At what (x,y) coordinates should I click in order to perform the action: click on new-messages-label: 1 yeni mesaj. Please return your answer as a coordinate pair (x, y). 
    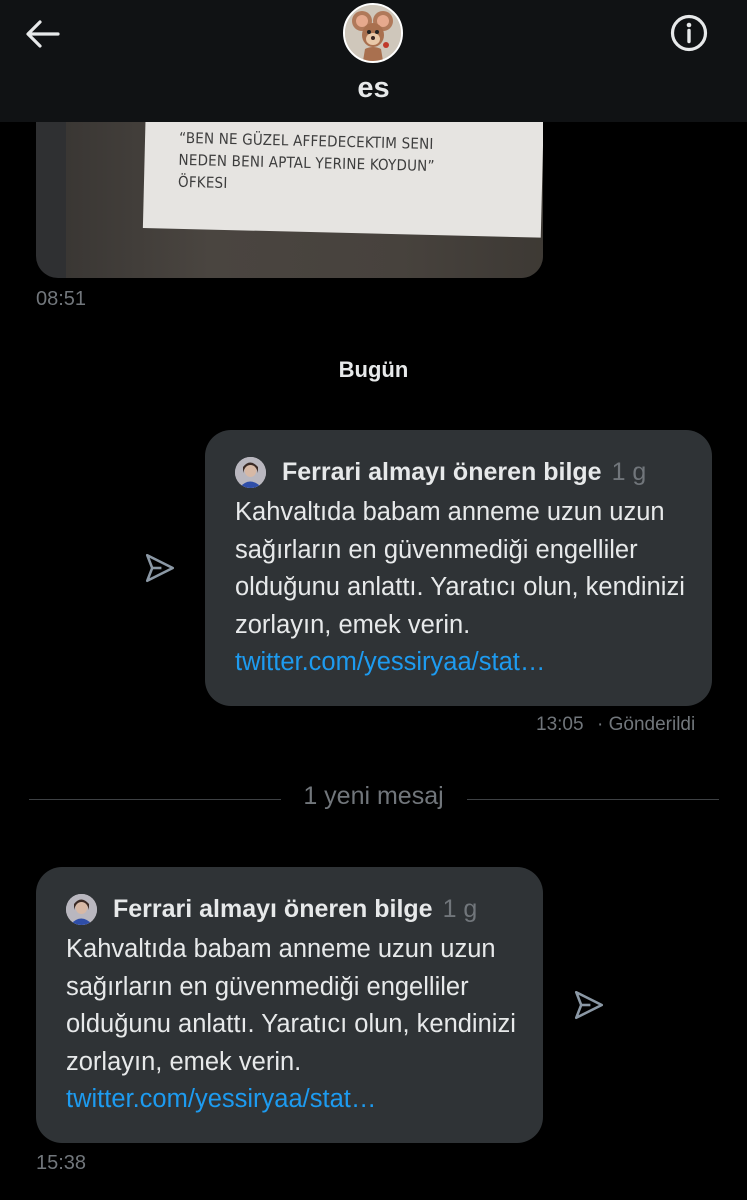
    Looking at the image, I should click on (373, 796).